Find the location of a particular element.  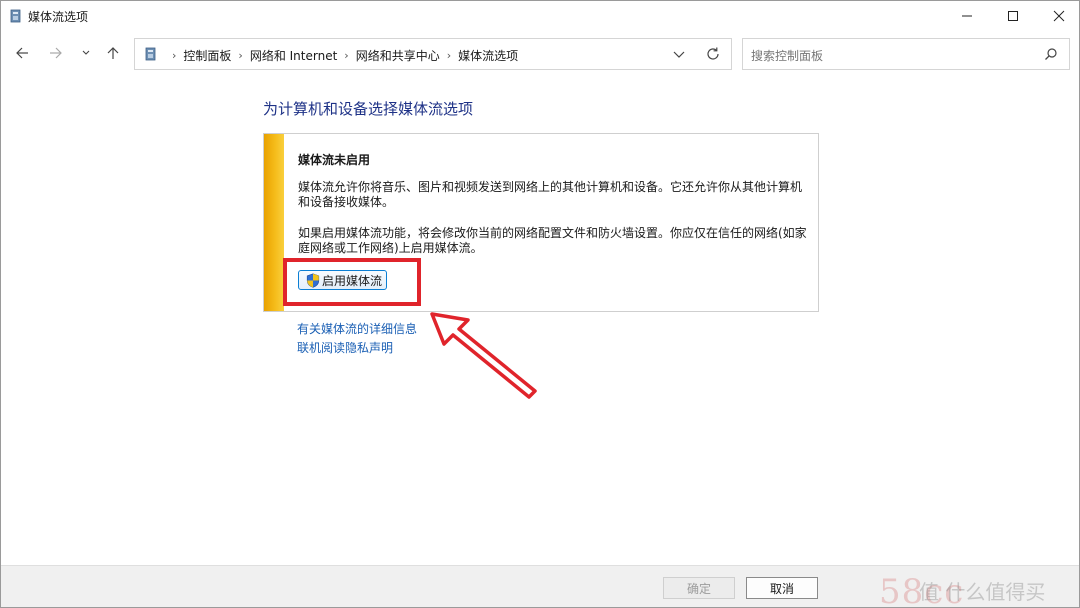

minimize-icon is located at coordinates (967, 16).